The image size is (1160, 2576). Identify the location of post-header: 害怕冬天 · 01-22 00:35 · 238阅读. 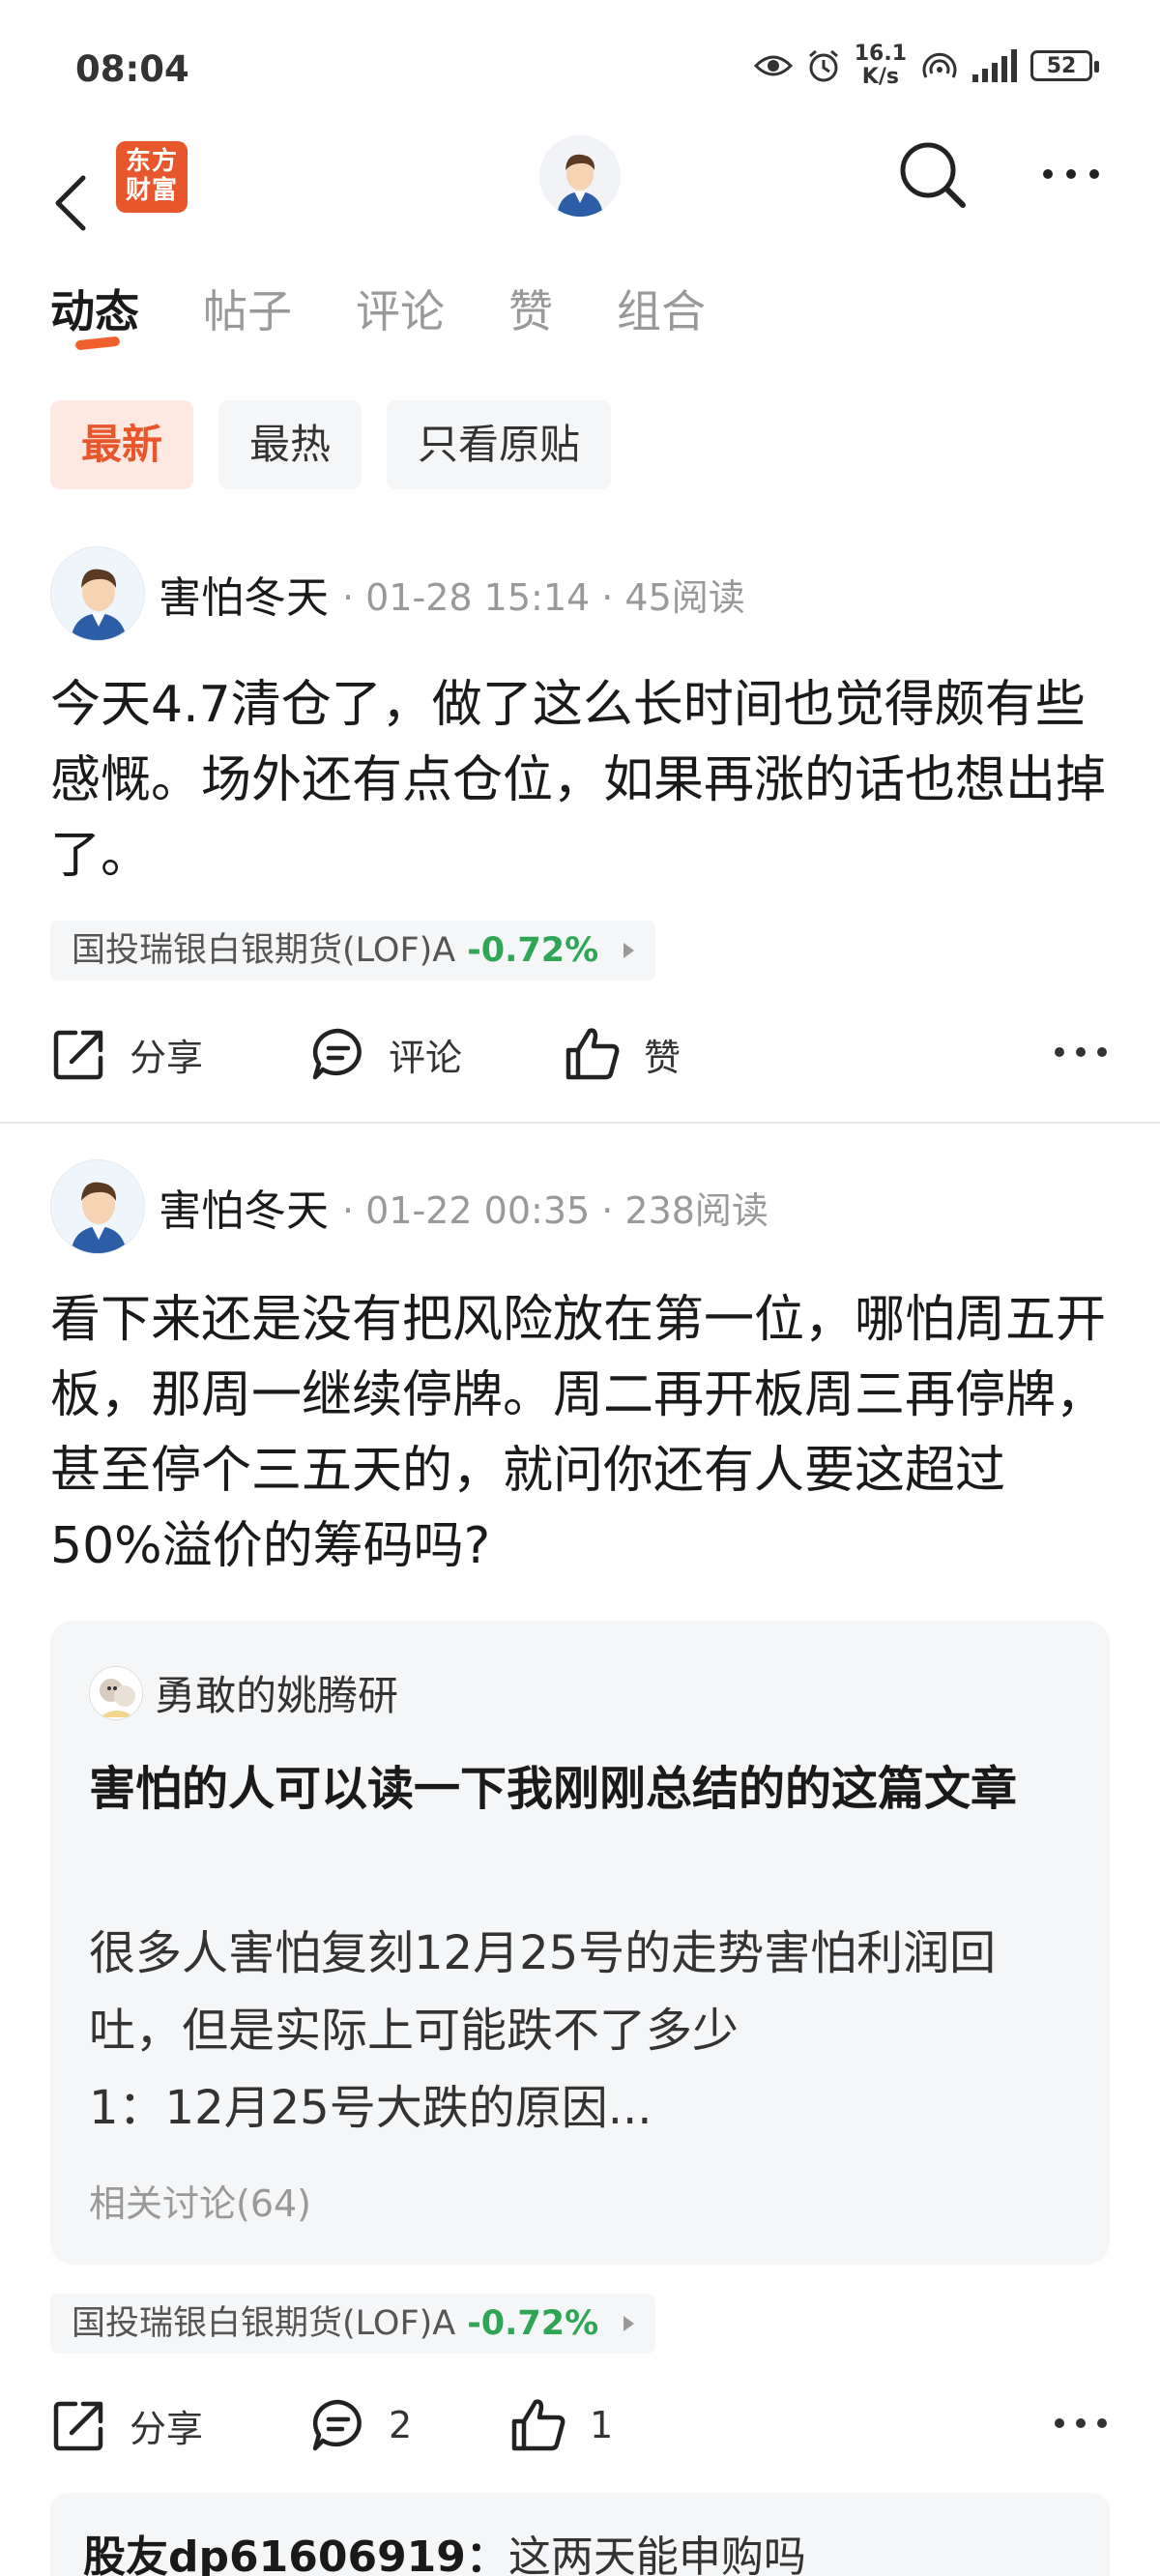
(409, 1206).